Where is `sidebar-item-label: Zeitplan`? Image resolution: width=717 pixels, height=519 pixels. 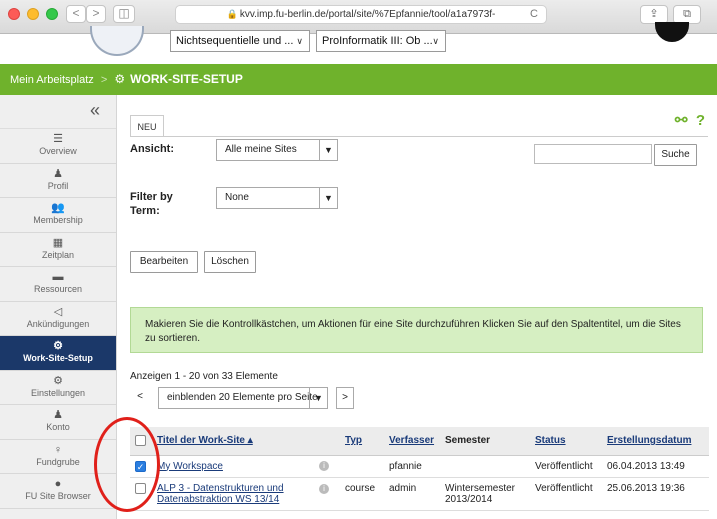 sidebar-item-label: Zeitplan is located at coordinates (58, 254).